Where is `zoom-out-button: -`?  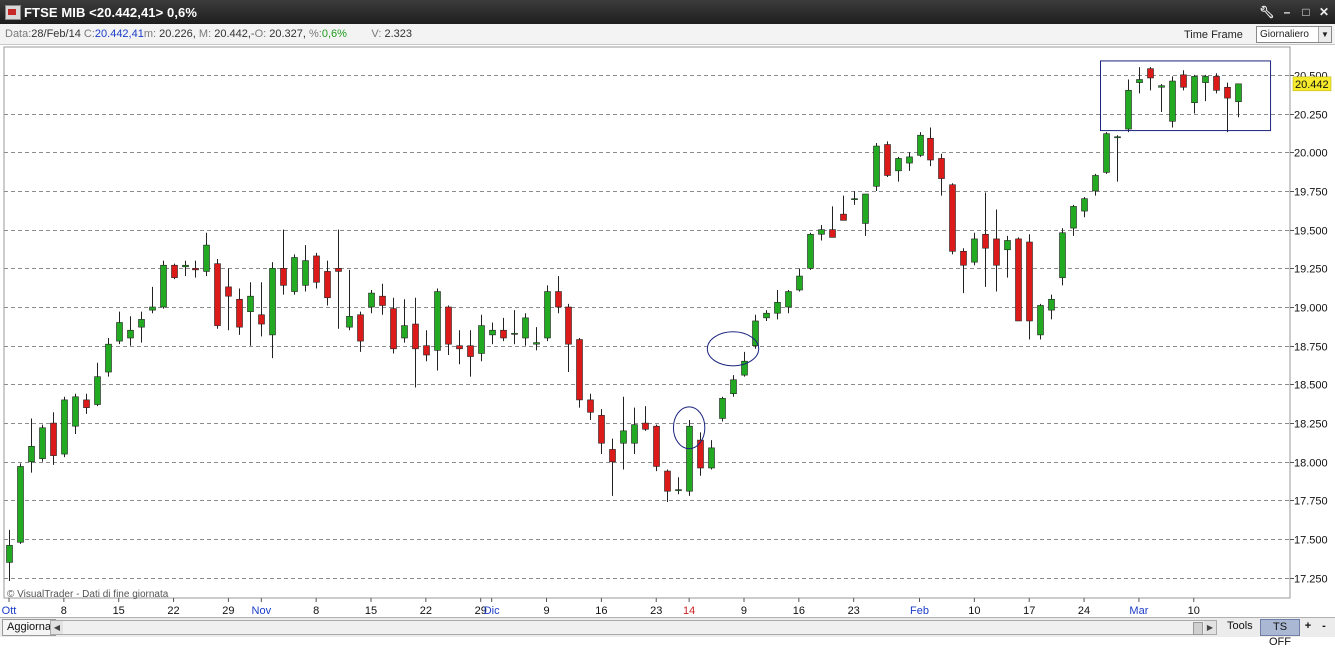 zoom-out-button: - is located at coordinates (1324, 626).